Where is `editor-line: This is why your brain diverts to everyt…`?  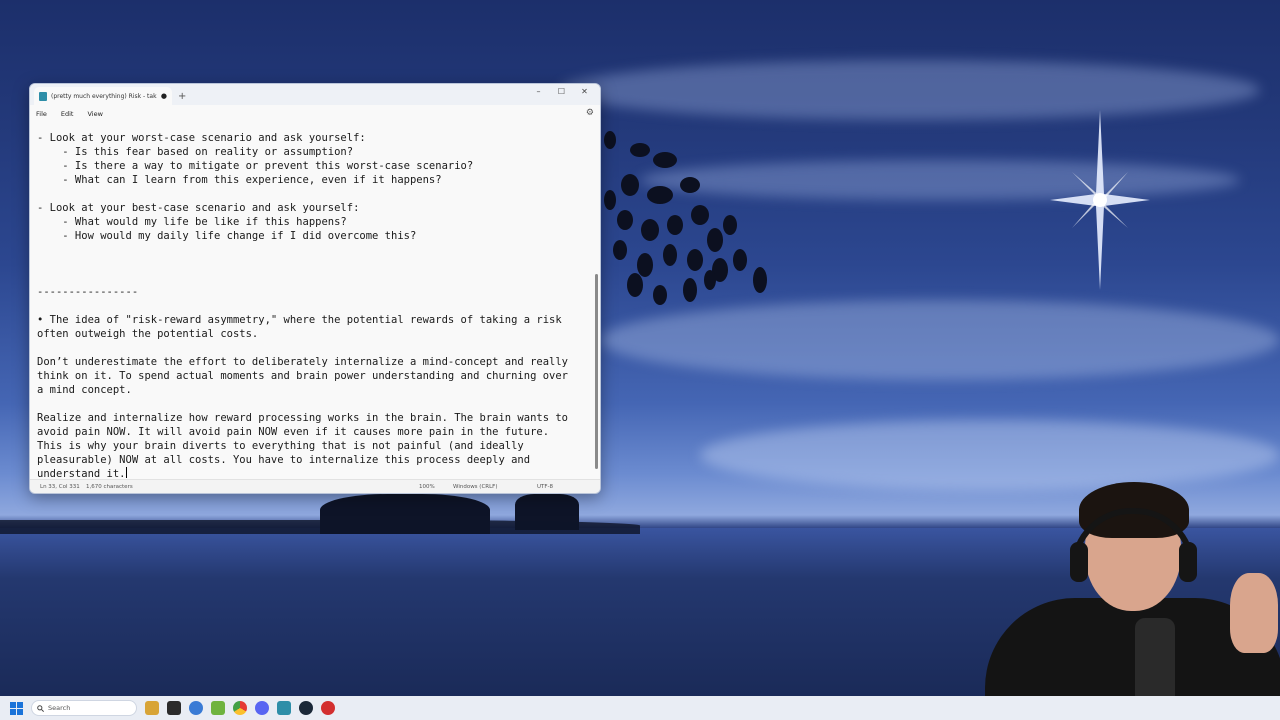
editor-line: This is why your brain diverts to everyt… is located at coordinates (315, 446).